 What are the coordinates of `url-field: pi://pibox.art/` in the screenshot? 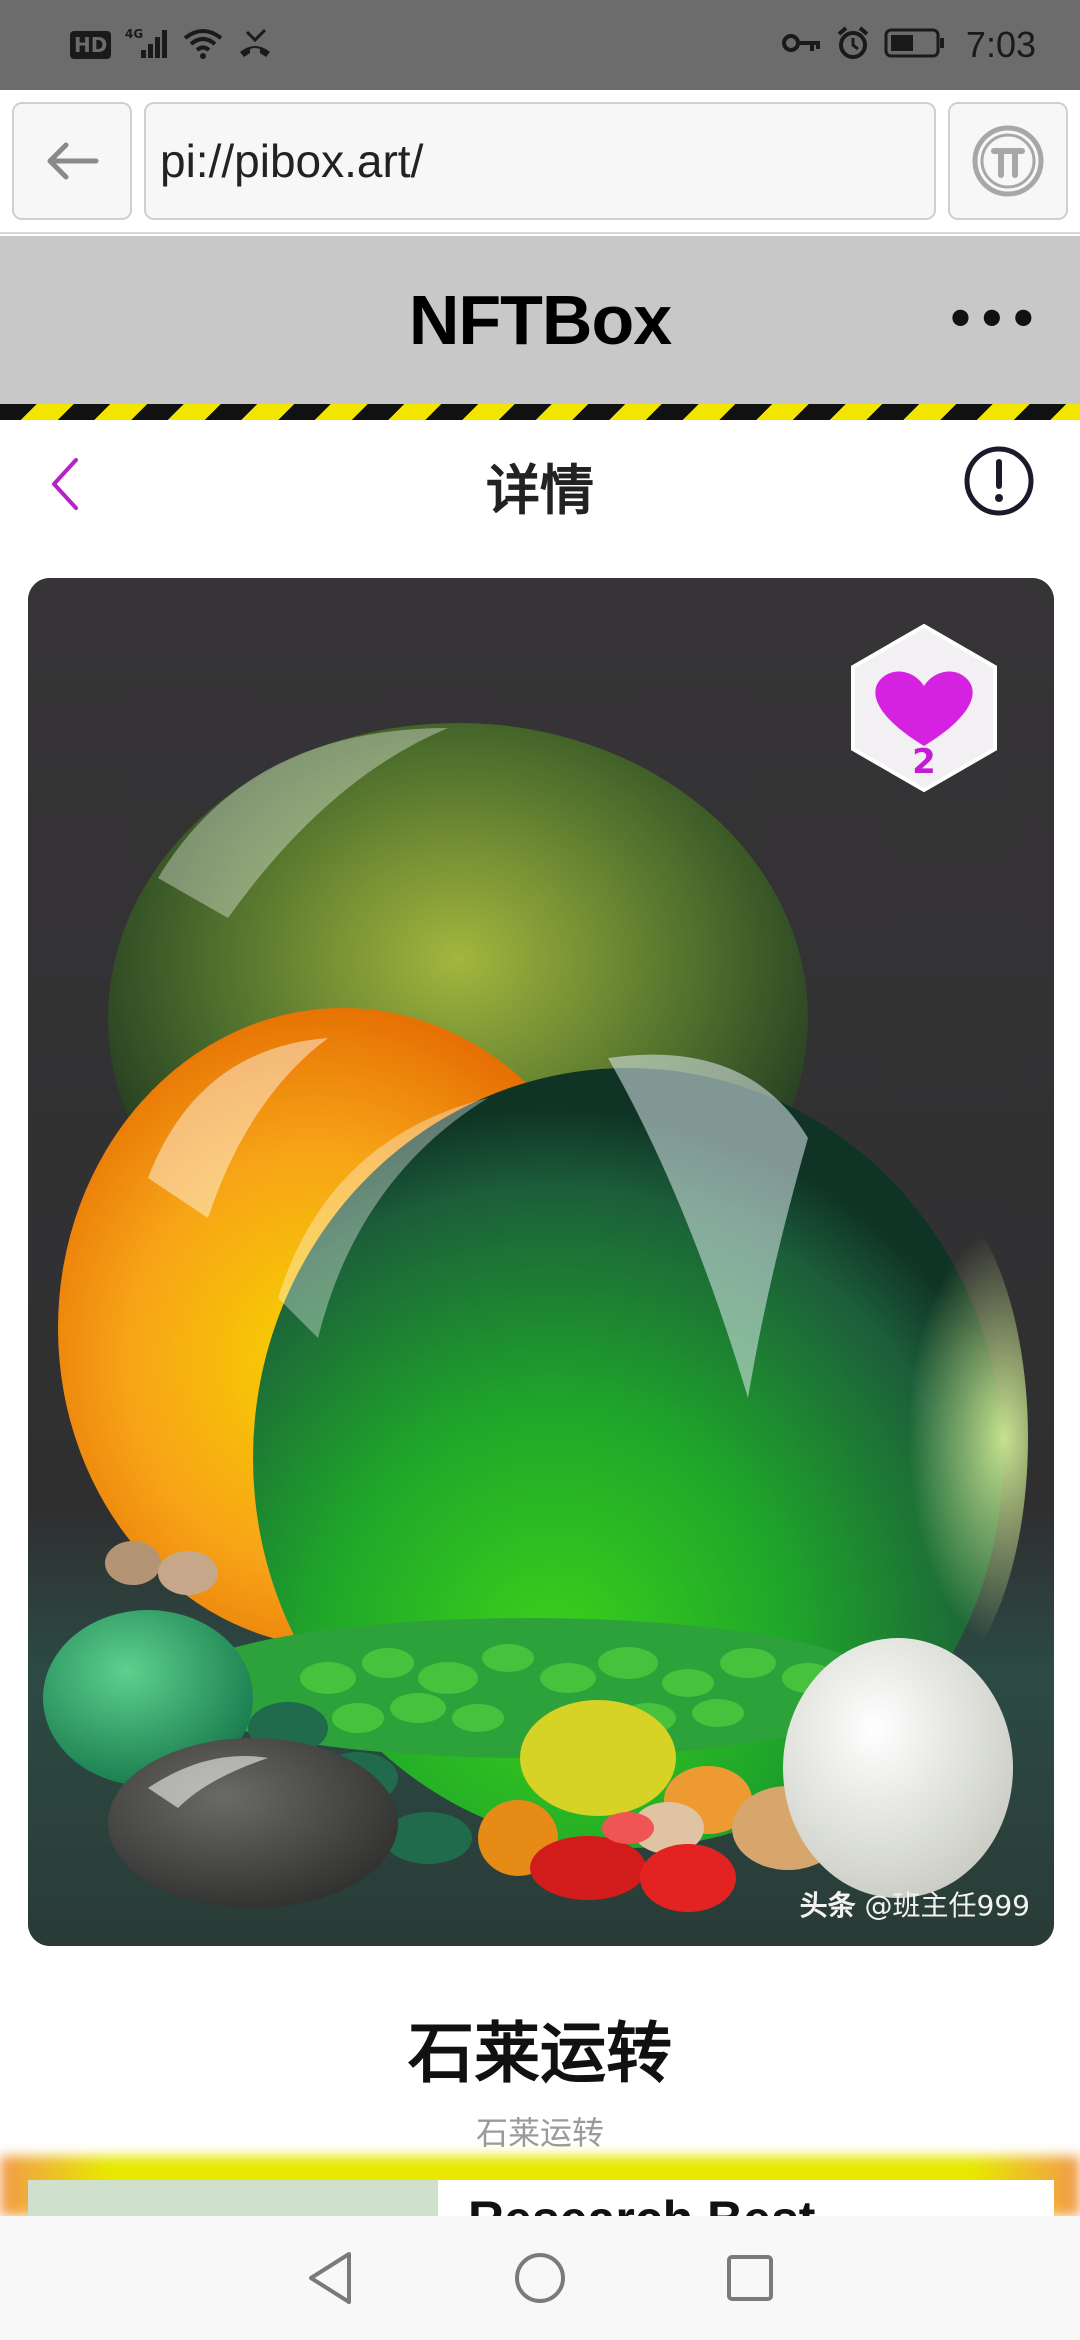 It's located at (540, 161).